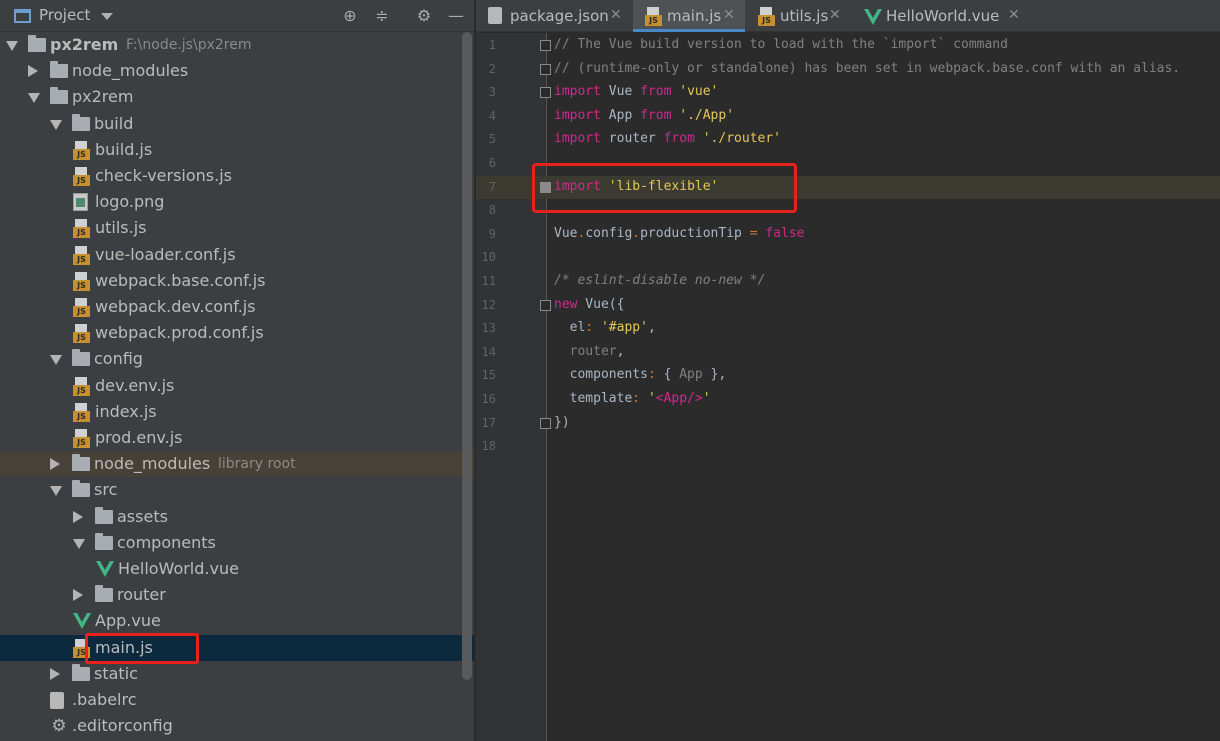 Image resolution: width=1220 pixels, height=741 pixels. I want to click on tree-row-config: config, so click(237, 359).